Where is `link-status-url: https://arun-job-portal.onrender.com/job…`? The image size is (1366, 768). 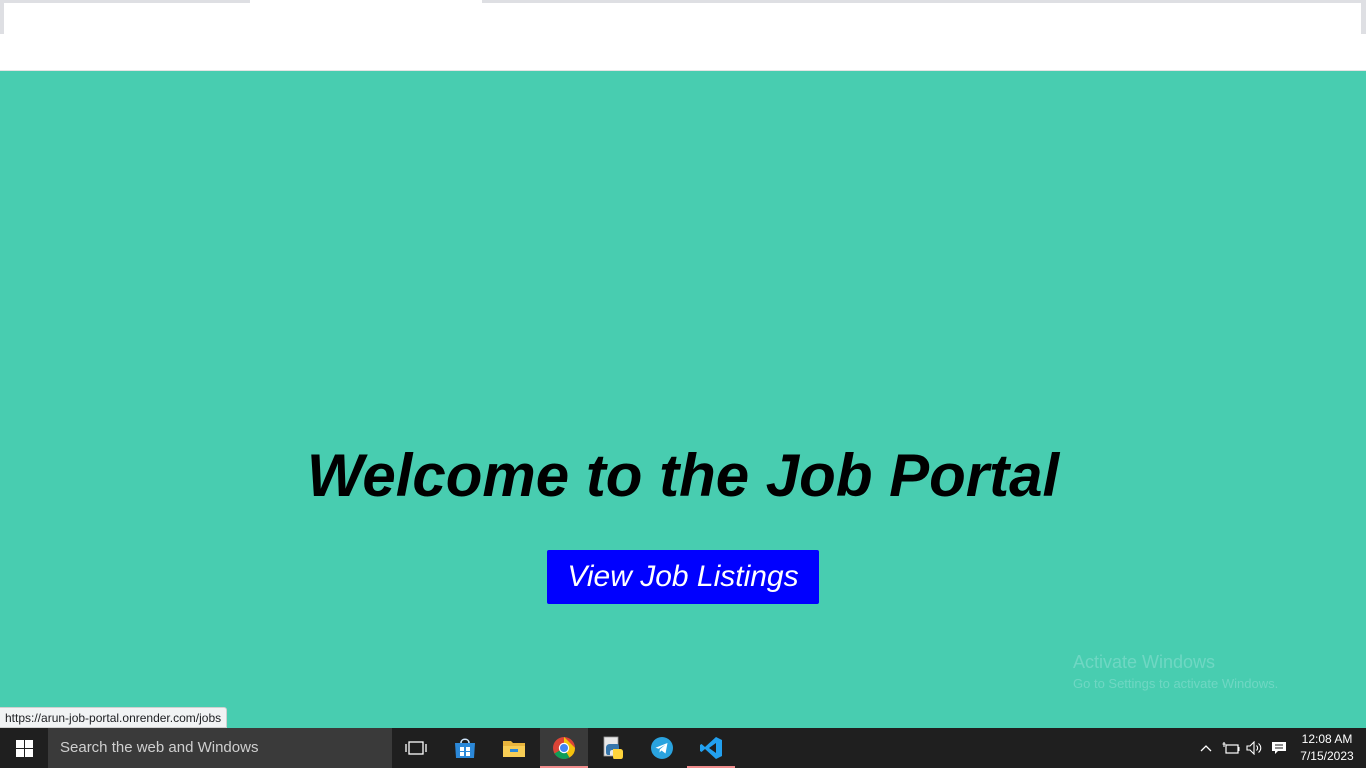 link-status-url: https://arun-job-portal.onrender.com/job… is located at coordinates (114, 717).